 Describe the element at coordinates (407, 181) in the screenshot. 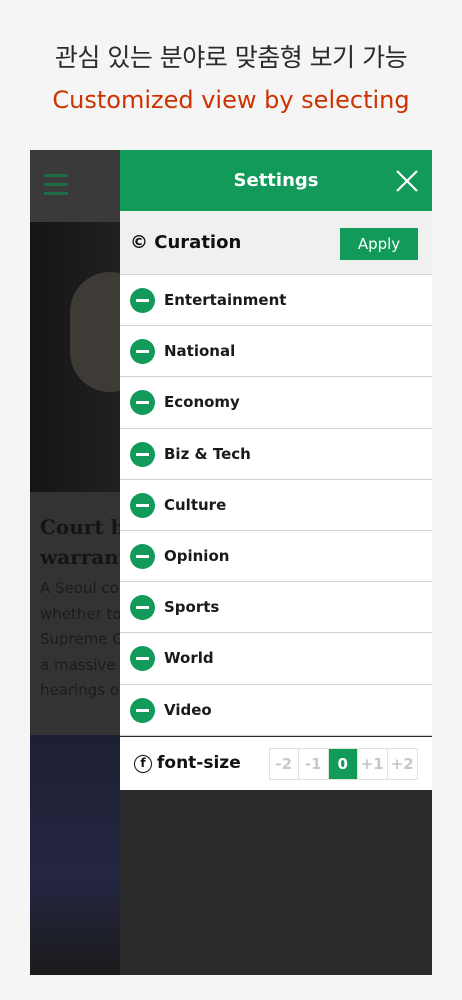

I see `close-icon` at that location.